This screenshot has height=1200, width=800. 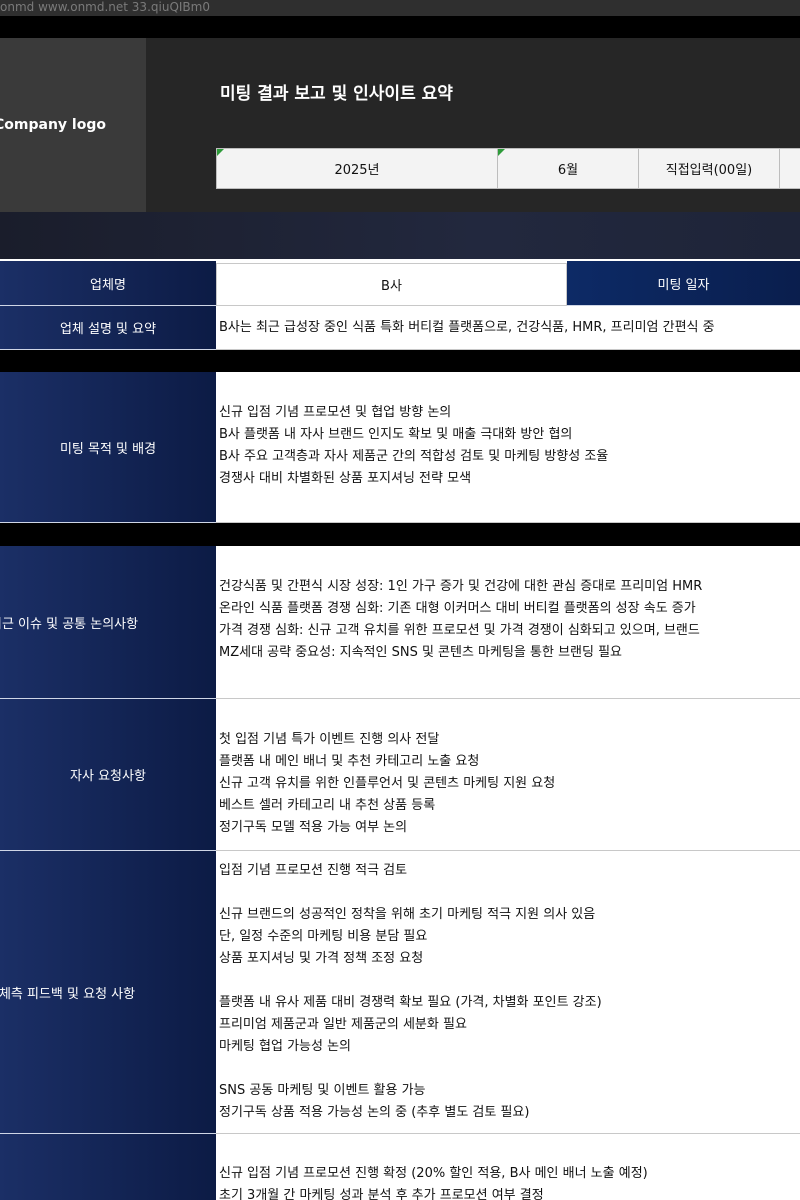 I want to click on divider-bar, so click(x=400, y=27).